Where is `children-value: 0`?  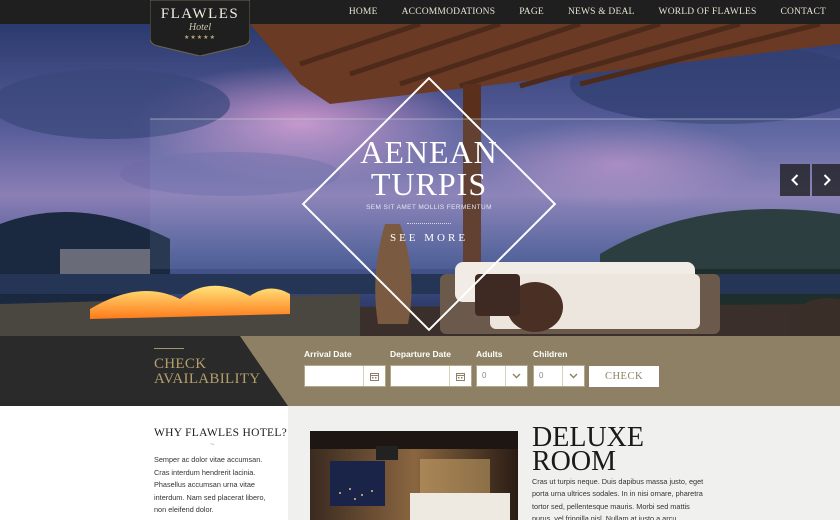 children-value: 0 is located at coordinates (541, 375).